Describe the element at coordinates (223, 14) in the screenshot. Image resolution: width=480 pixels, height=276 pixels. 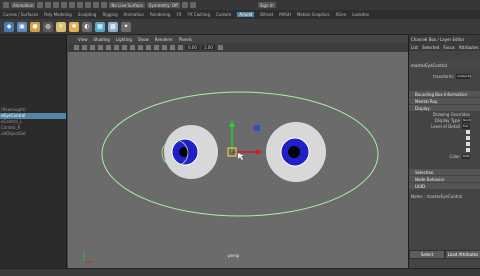
I see `tab-custom: Custom` at that location.